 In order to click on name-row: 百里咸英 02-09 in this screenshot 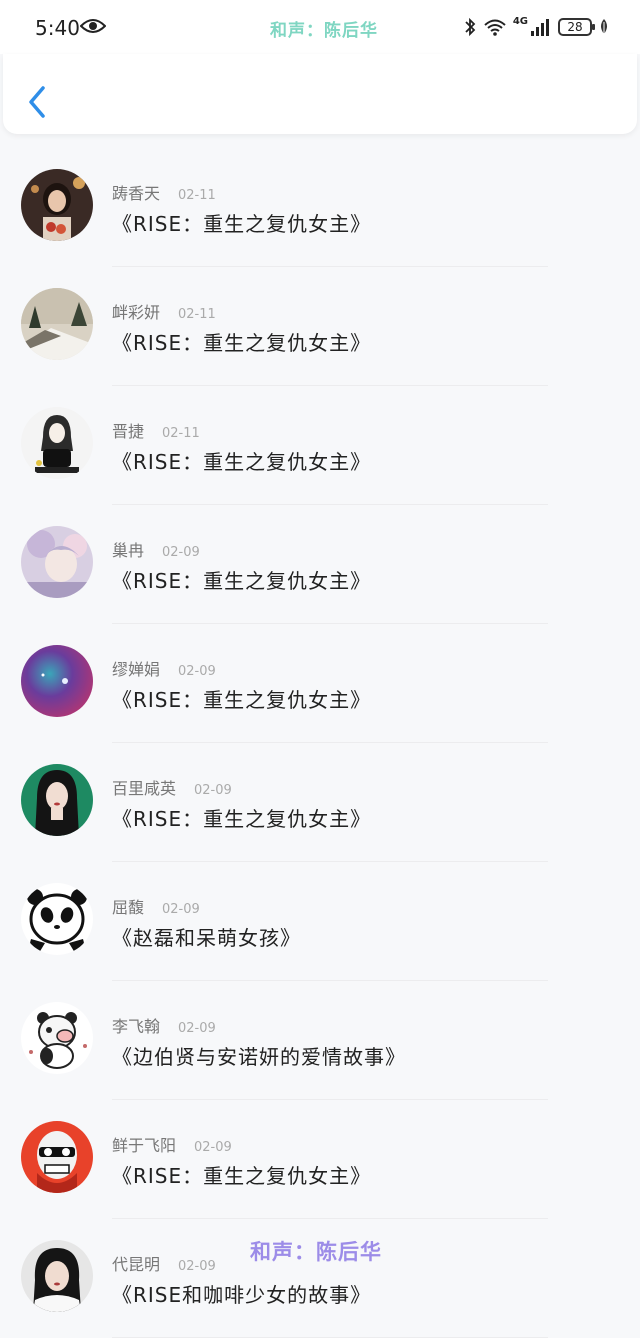, I will do `click(172, 787)`.